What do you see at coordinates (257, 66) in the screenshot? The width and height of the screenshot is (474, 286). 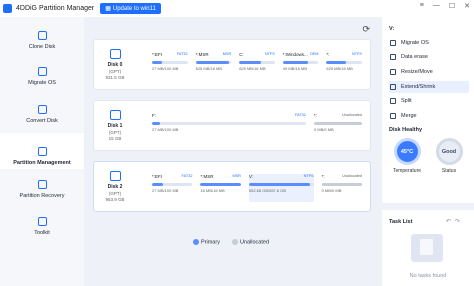 I see `partition: C: NTFS 625 MB/16 MB` at bounding box center [257, 66].